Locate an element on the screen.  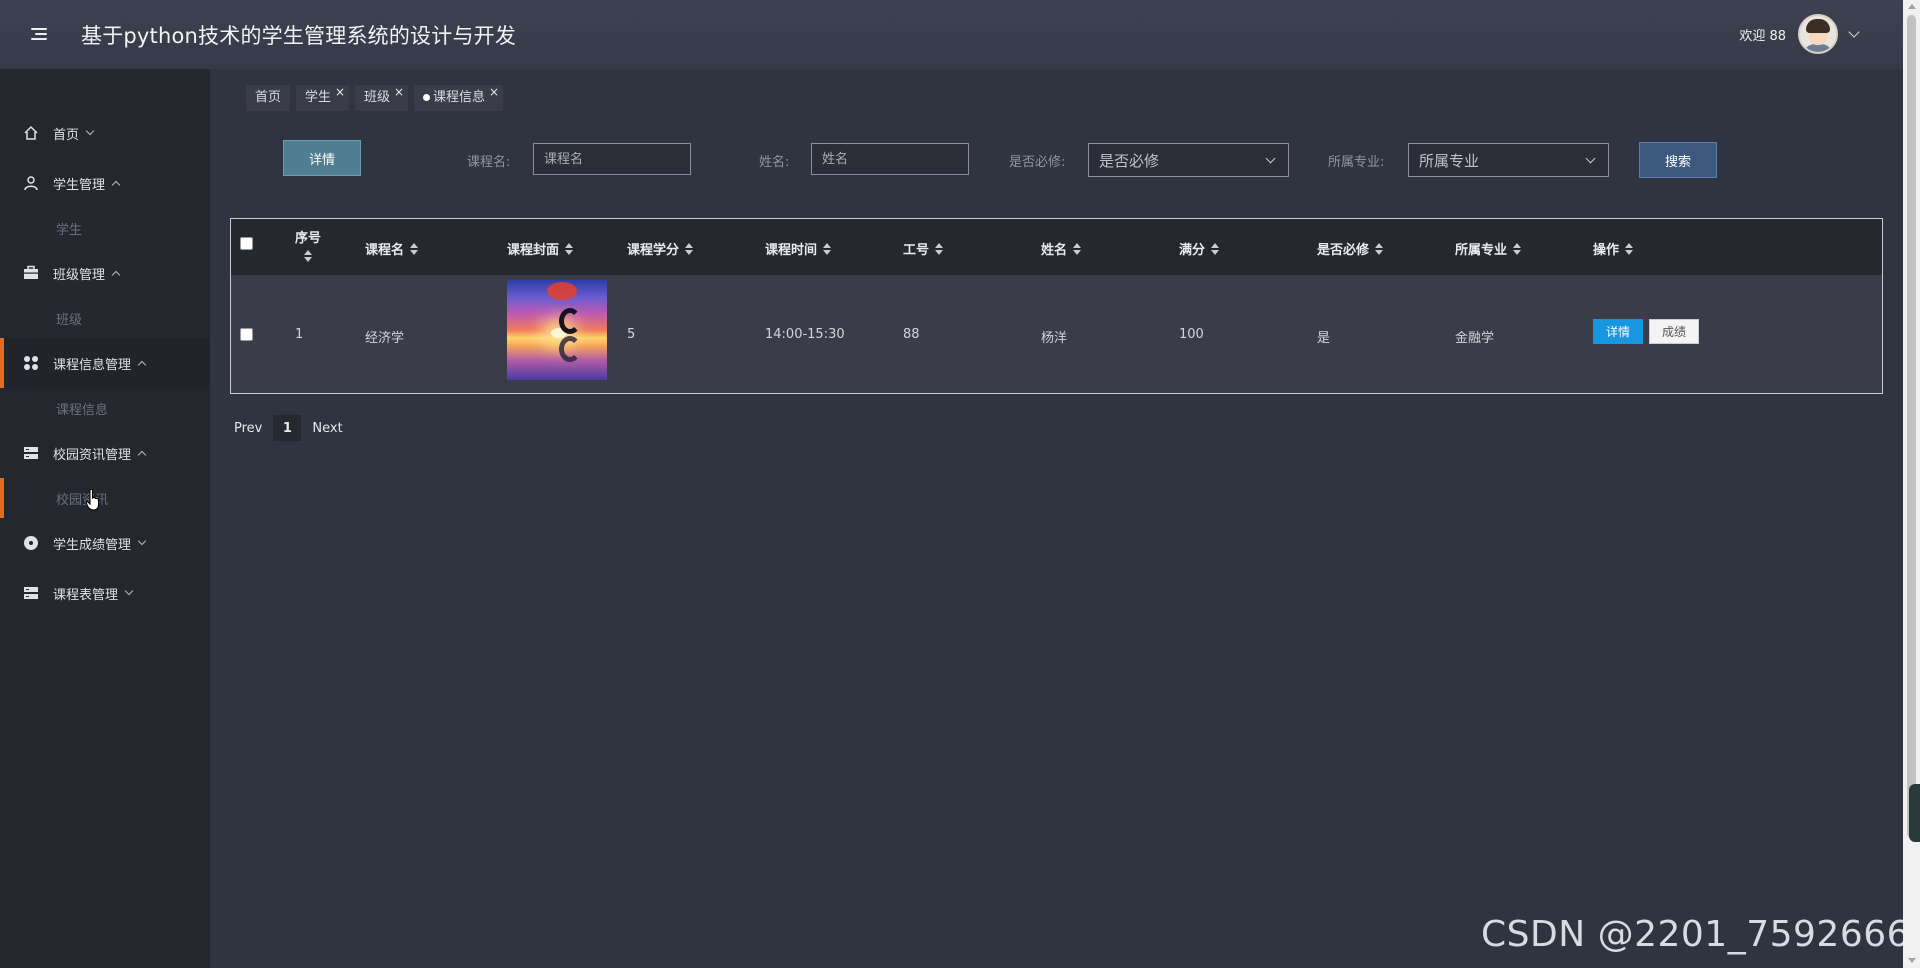
tab-class: 班级 × is located at coordinates (382, 98).